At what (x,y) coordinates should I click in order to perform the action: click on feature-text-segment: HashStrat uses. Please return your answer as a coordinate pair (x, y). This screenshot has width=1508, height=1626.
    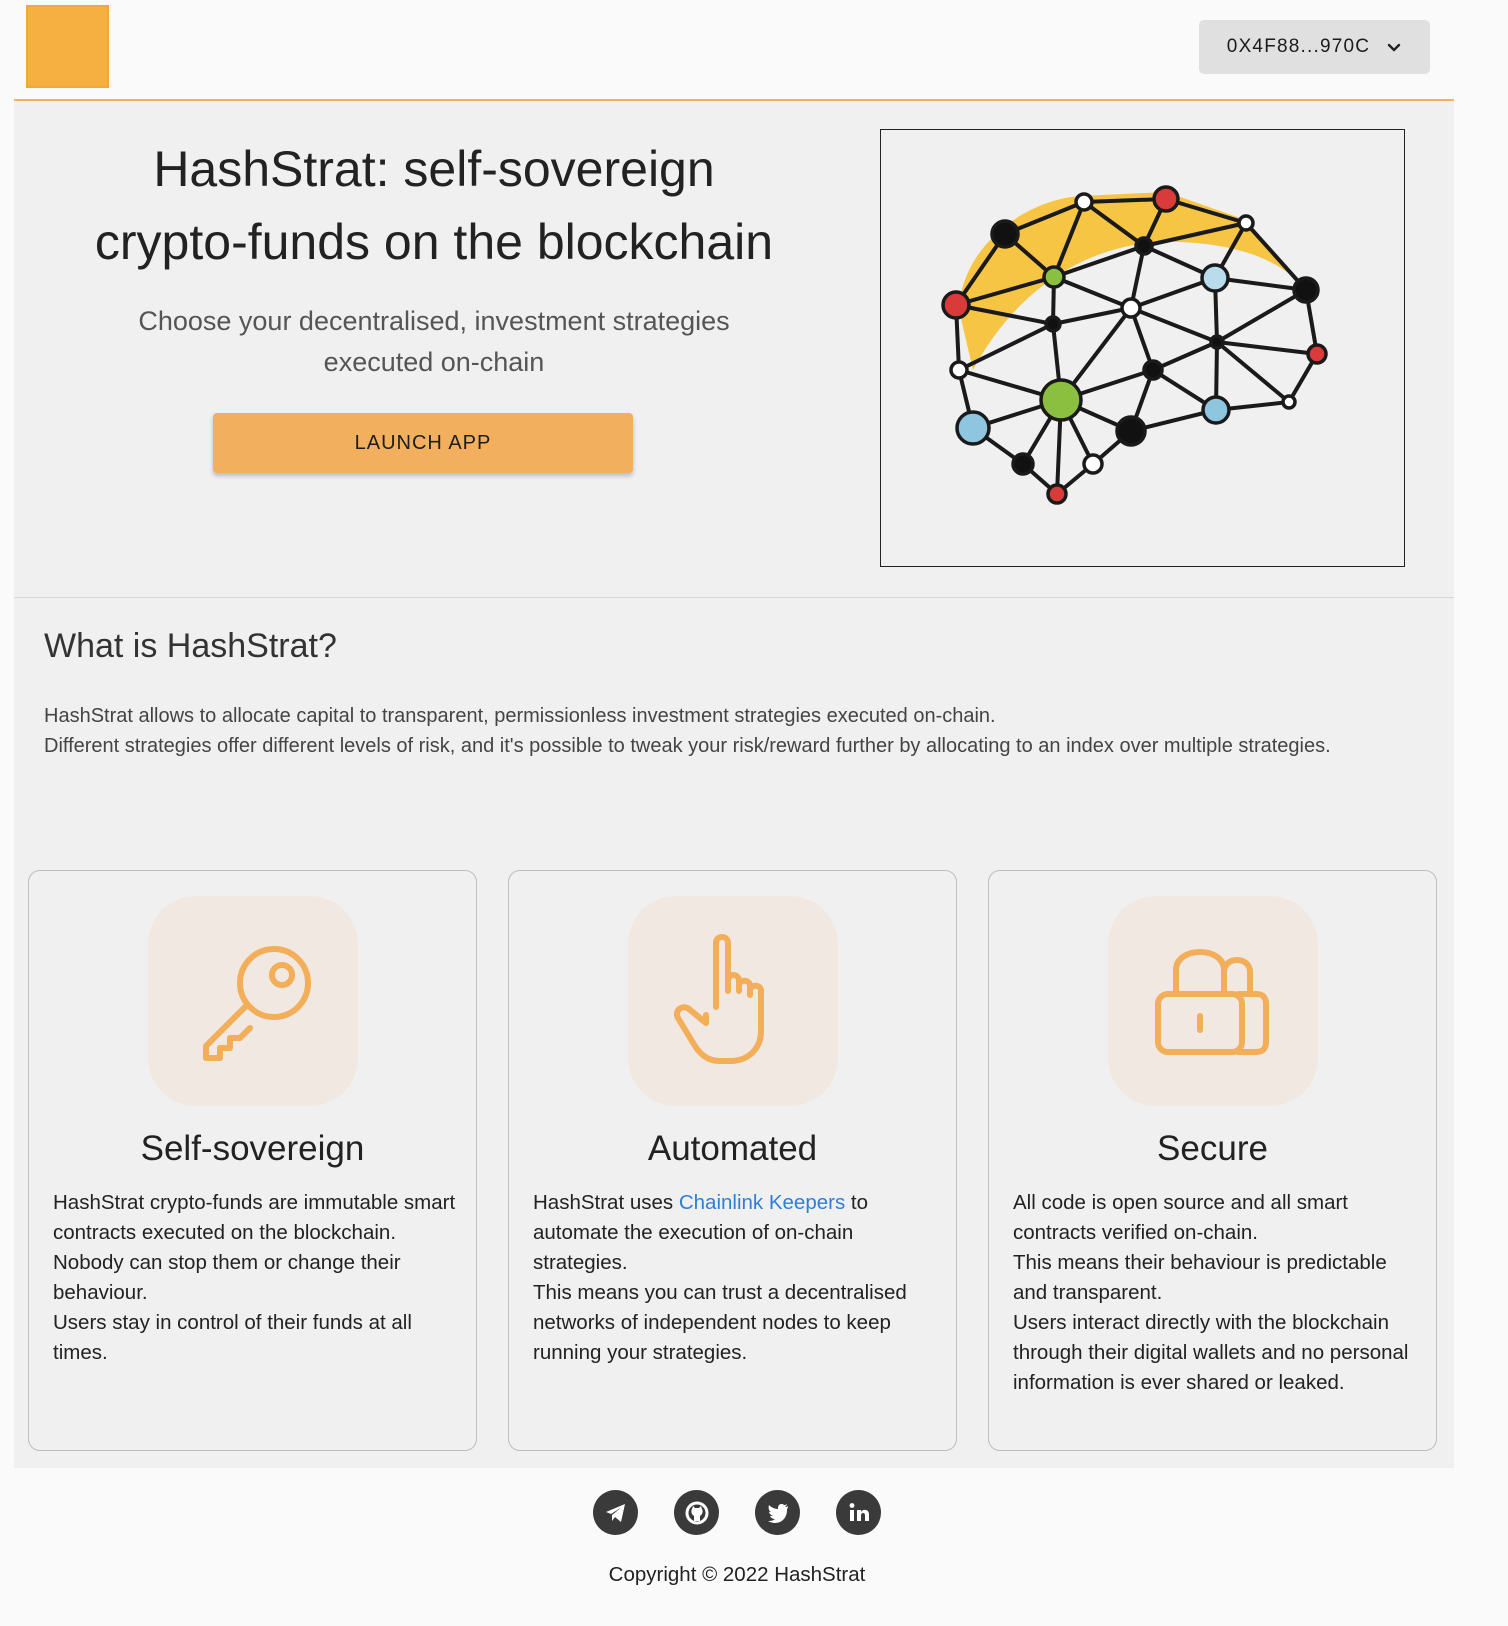
    Looking at the image, I should click on (606, 1202).